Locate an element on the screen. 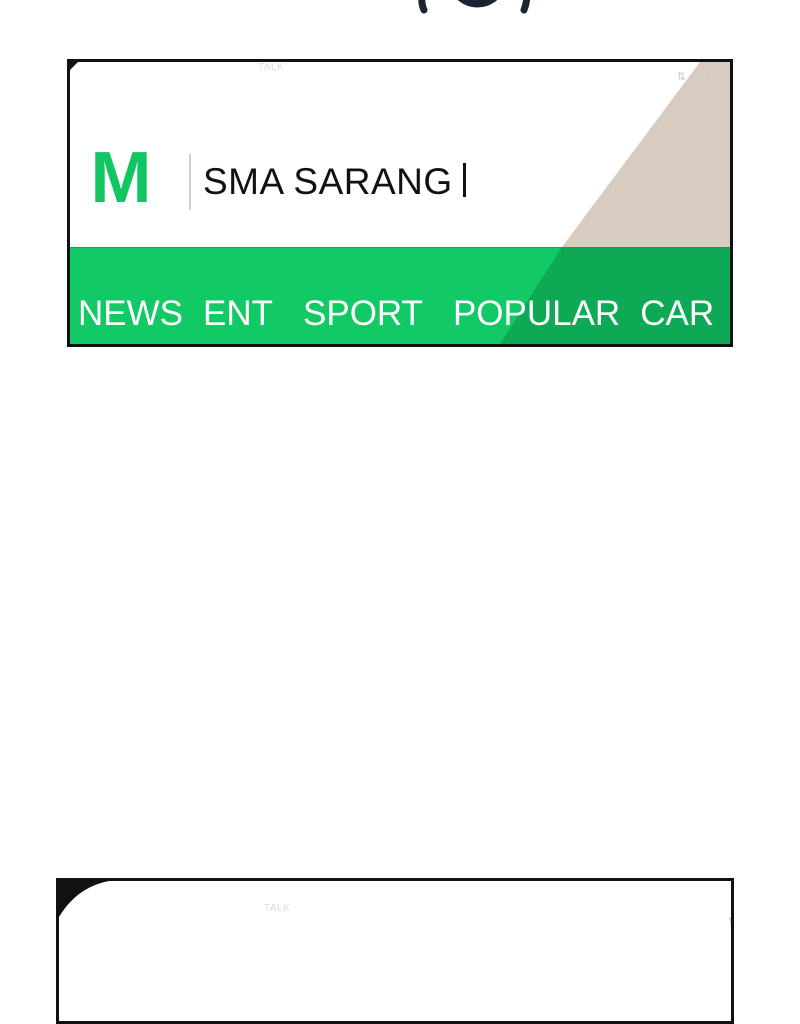 The image size is (800, 1024). nav-item-sport: SPORT is located at coordinates (363, 314).